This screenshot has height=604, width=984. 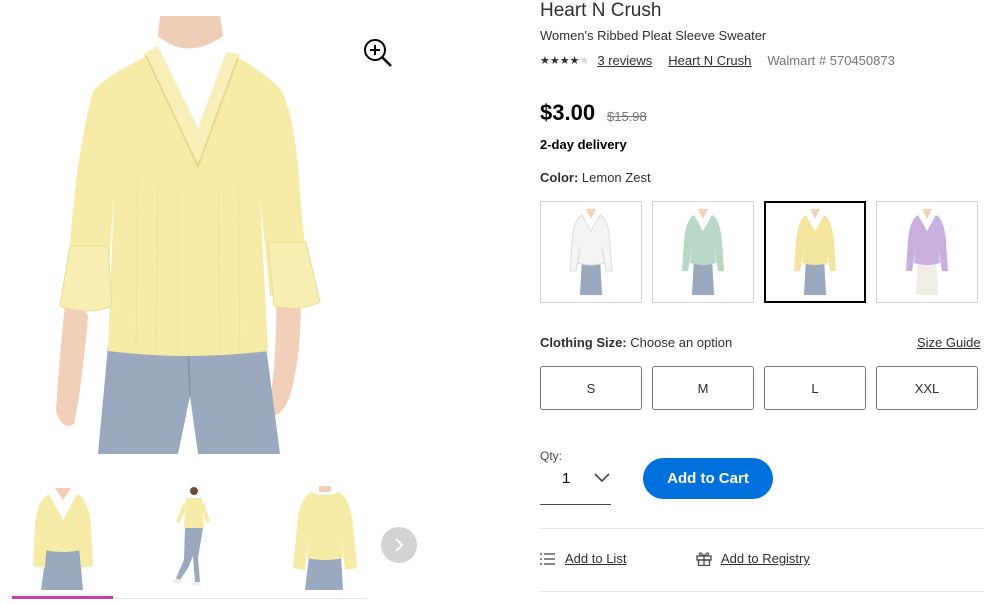 I want to click on brand-link: Heart N Crush, so click(x=709, y=60).